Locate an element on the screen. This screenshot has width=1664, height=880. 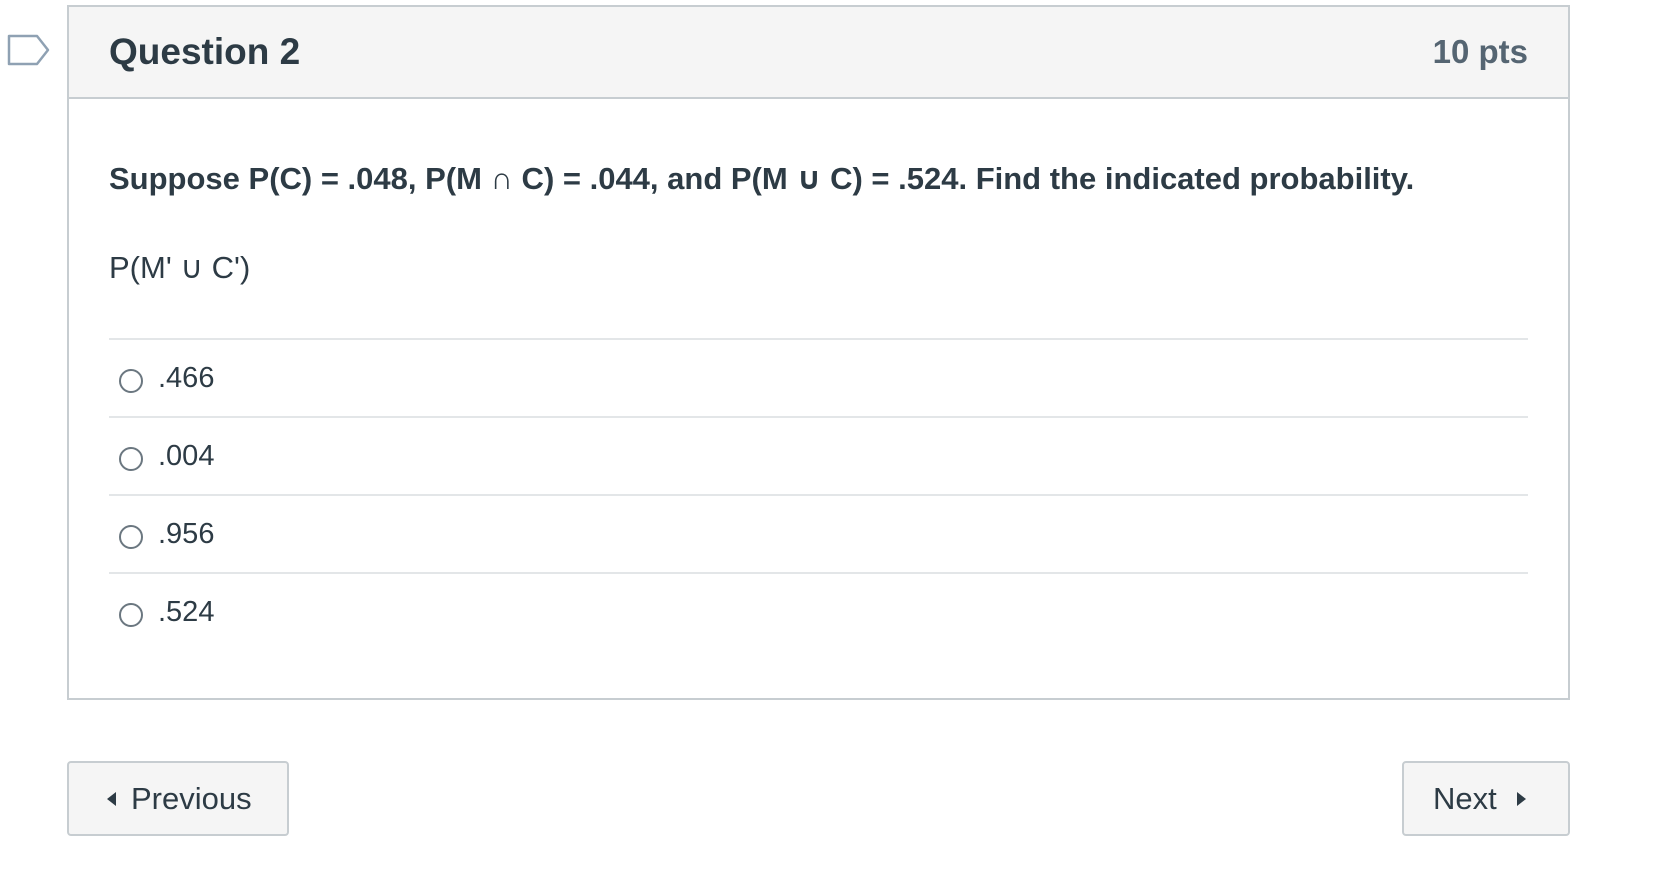
answer-option: .466 is located at coordinates (818, 379).